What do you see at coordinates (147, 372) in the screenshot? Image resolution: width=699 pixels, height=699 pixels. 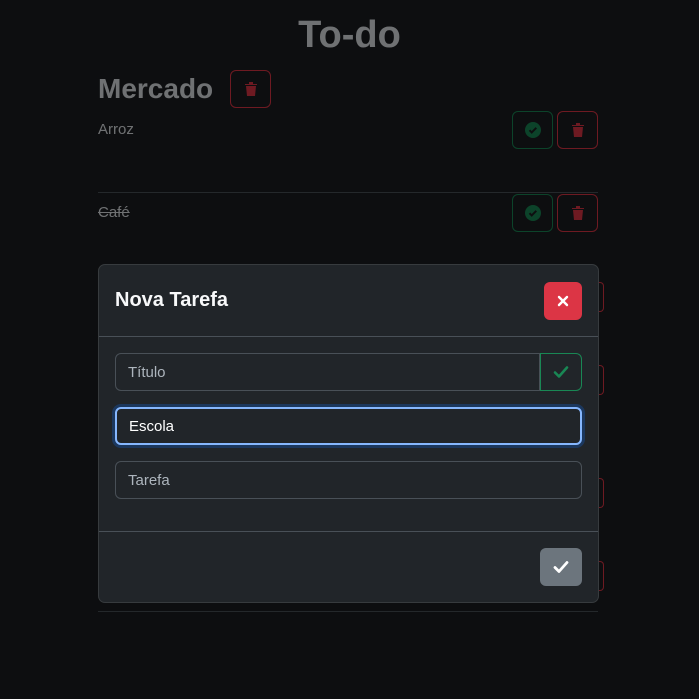 I see `title-input-placeholder: Título` at bounding box center [147, 372].